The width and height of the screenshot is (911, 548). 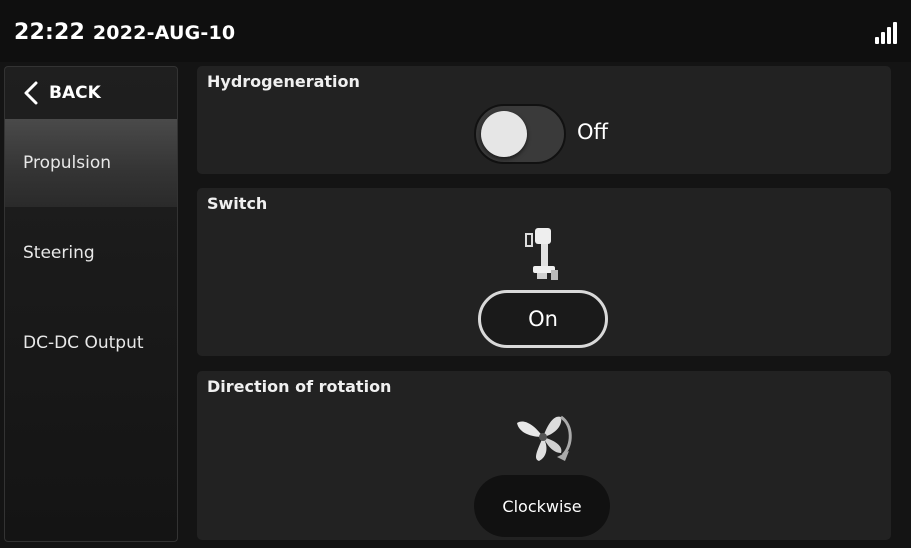 I want to click on switch-title: Switch, so click(x=237, y=203).